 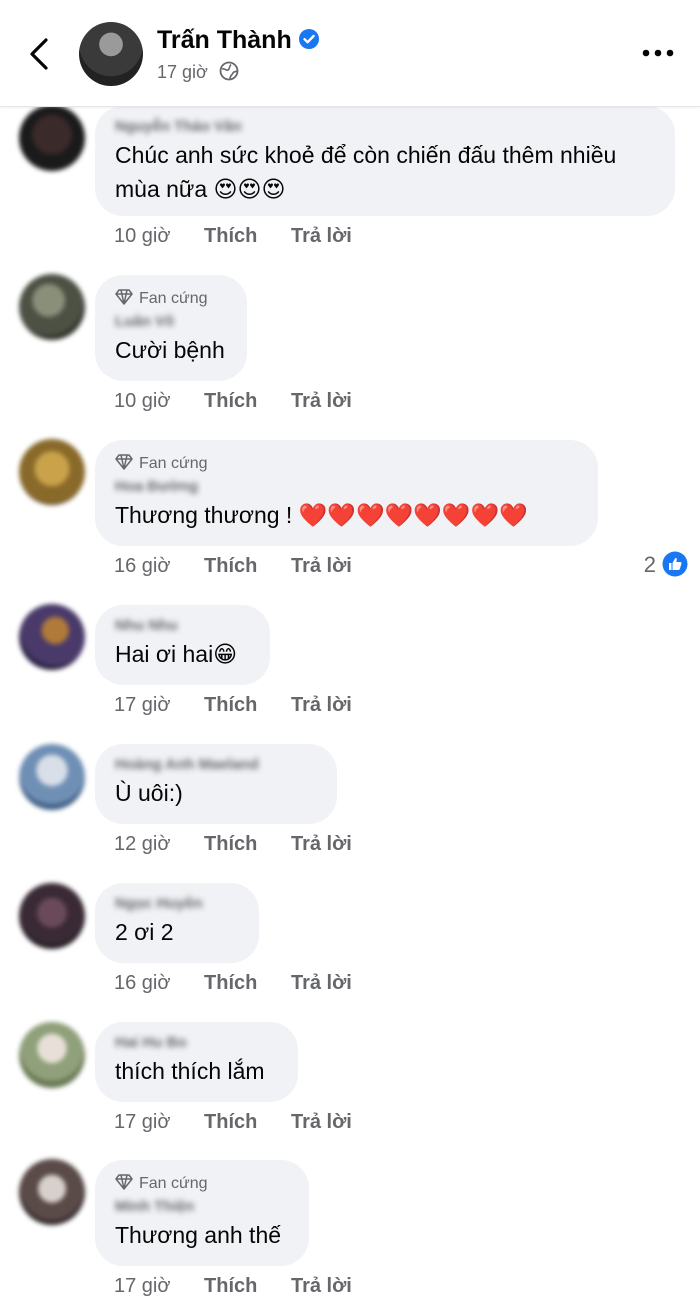 I want to click on back-button, so click(x=40, y=54).